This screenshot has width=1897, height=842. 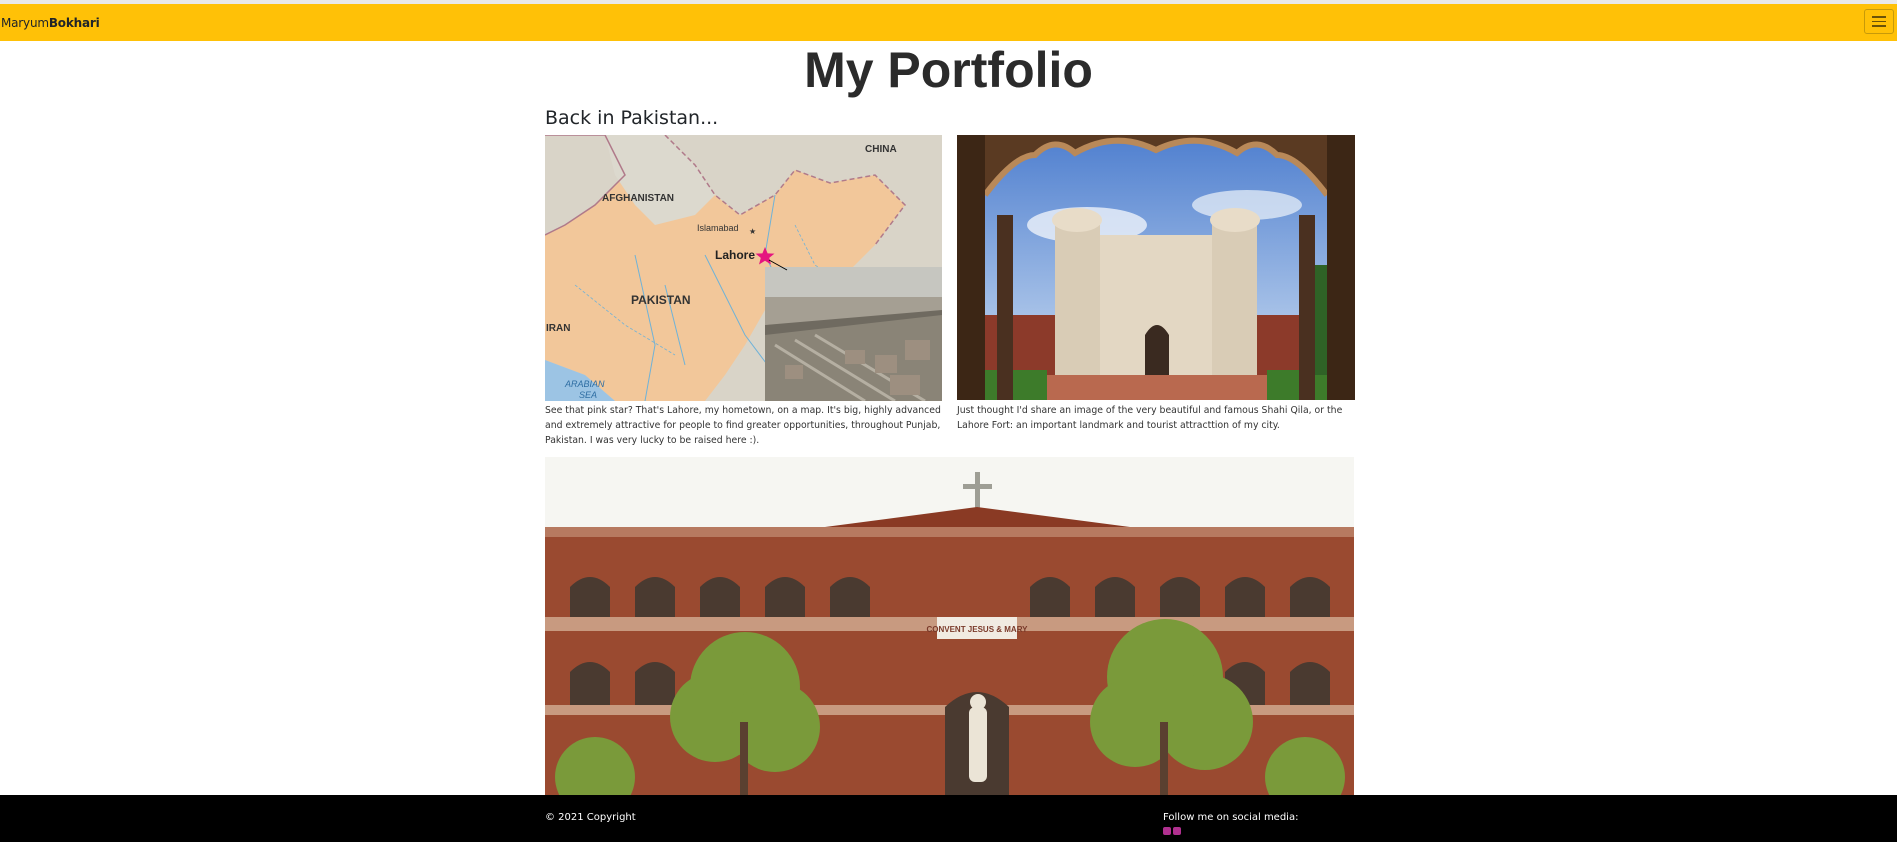 What do you see at coordinates (74, 22) in the screenshot?
I see `brand-last-name: Bokhari` at bounding box center [74, 22].